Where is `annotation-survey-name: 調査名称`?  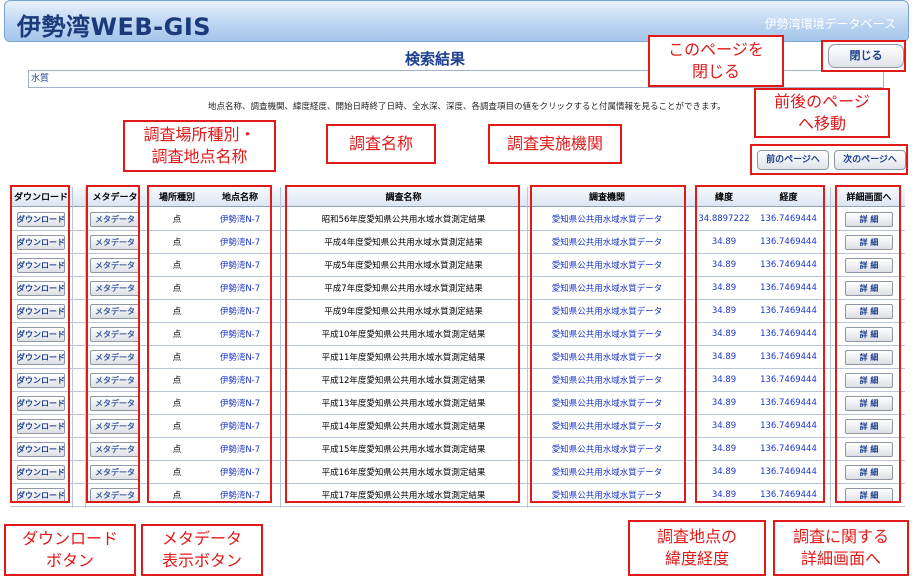 annotation-survey-name: 調査名称 is located at coordinates (381, 144).